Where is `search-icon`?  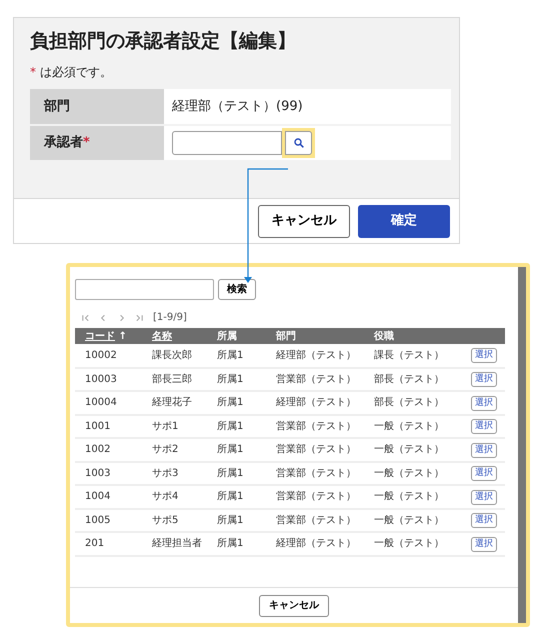 search-icon is located at coordinates (299, 143).